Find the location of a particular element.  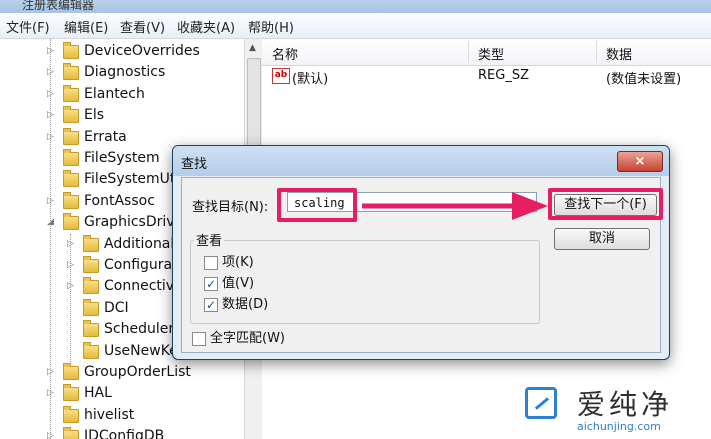

scroll-up-icon: ▲ is located at coordinates (252, 48).